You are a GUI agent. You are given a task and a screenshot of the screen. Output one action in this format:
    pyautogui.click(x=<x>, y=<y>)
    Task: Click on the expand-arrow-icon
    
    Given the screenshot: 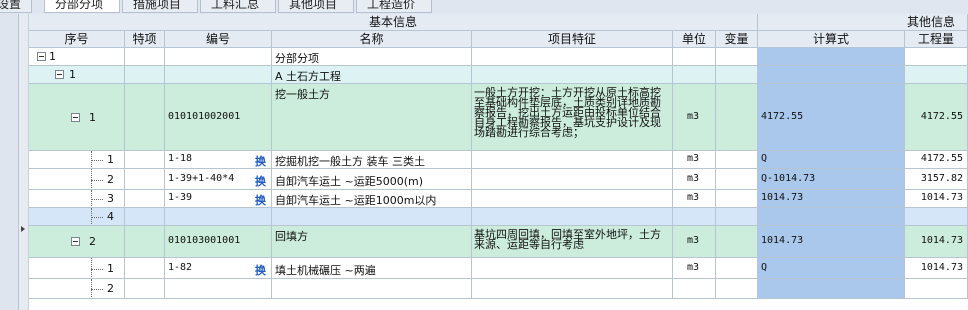 What is the action you would take?
    pyautogui.click(x=23, y=229)
    